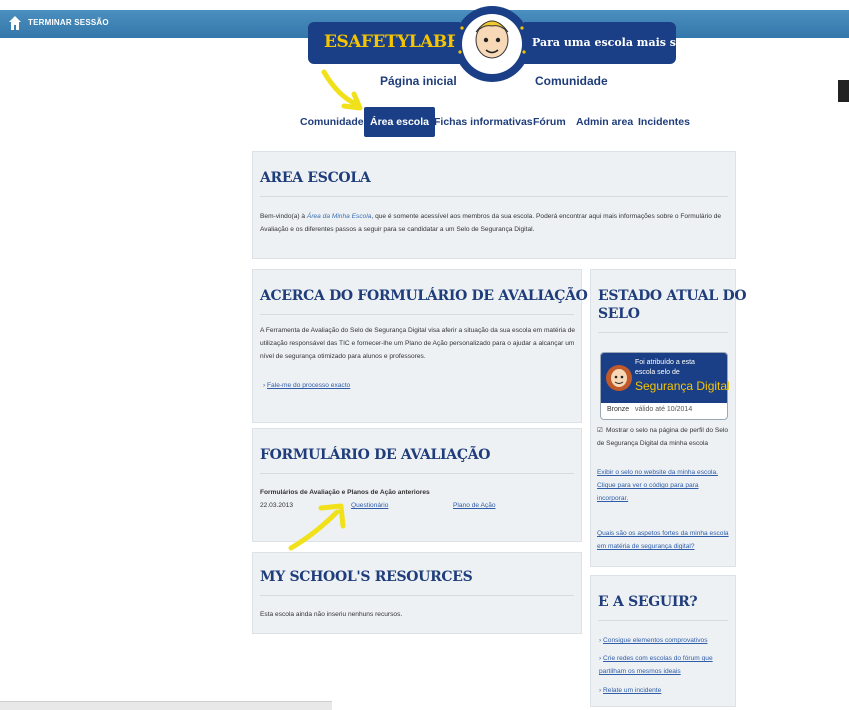  Describe the element at coordinates (277, 505) in the screenshot. I see `formulario-date: 22.03.2013` at that location.